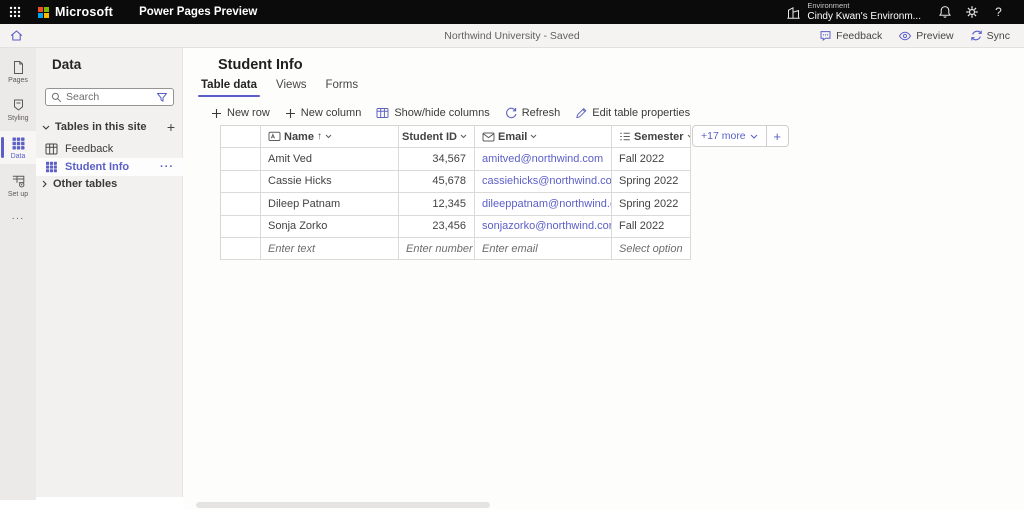 This screenshot has width=1024, height=509. What do you see at coordinates (18, 109) in the screenshot?
I see `rail-item-styling: Styling` at bounding box center [18, 109].